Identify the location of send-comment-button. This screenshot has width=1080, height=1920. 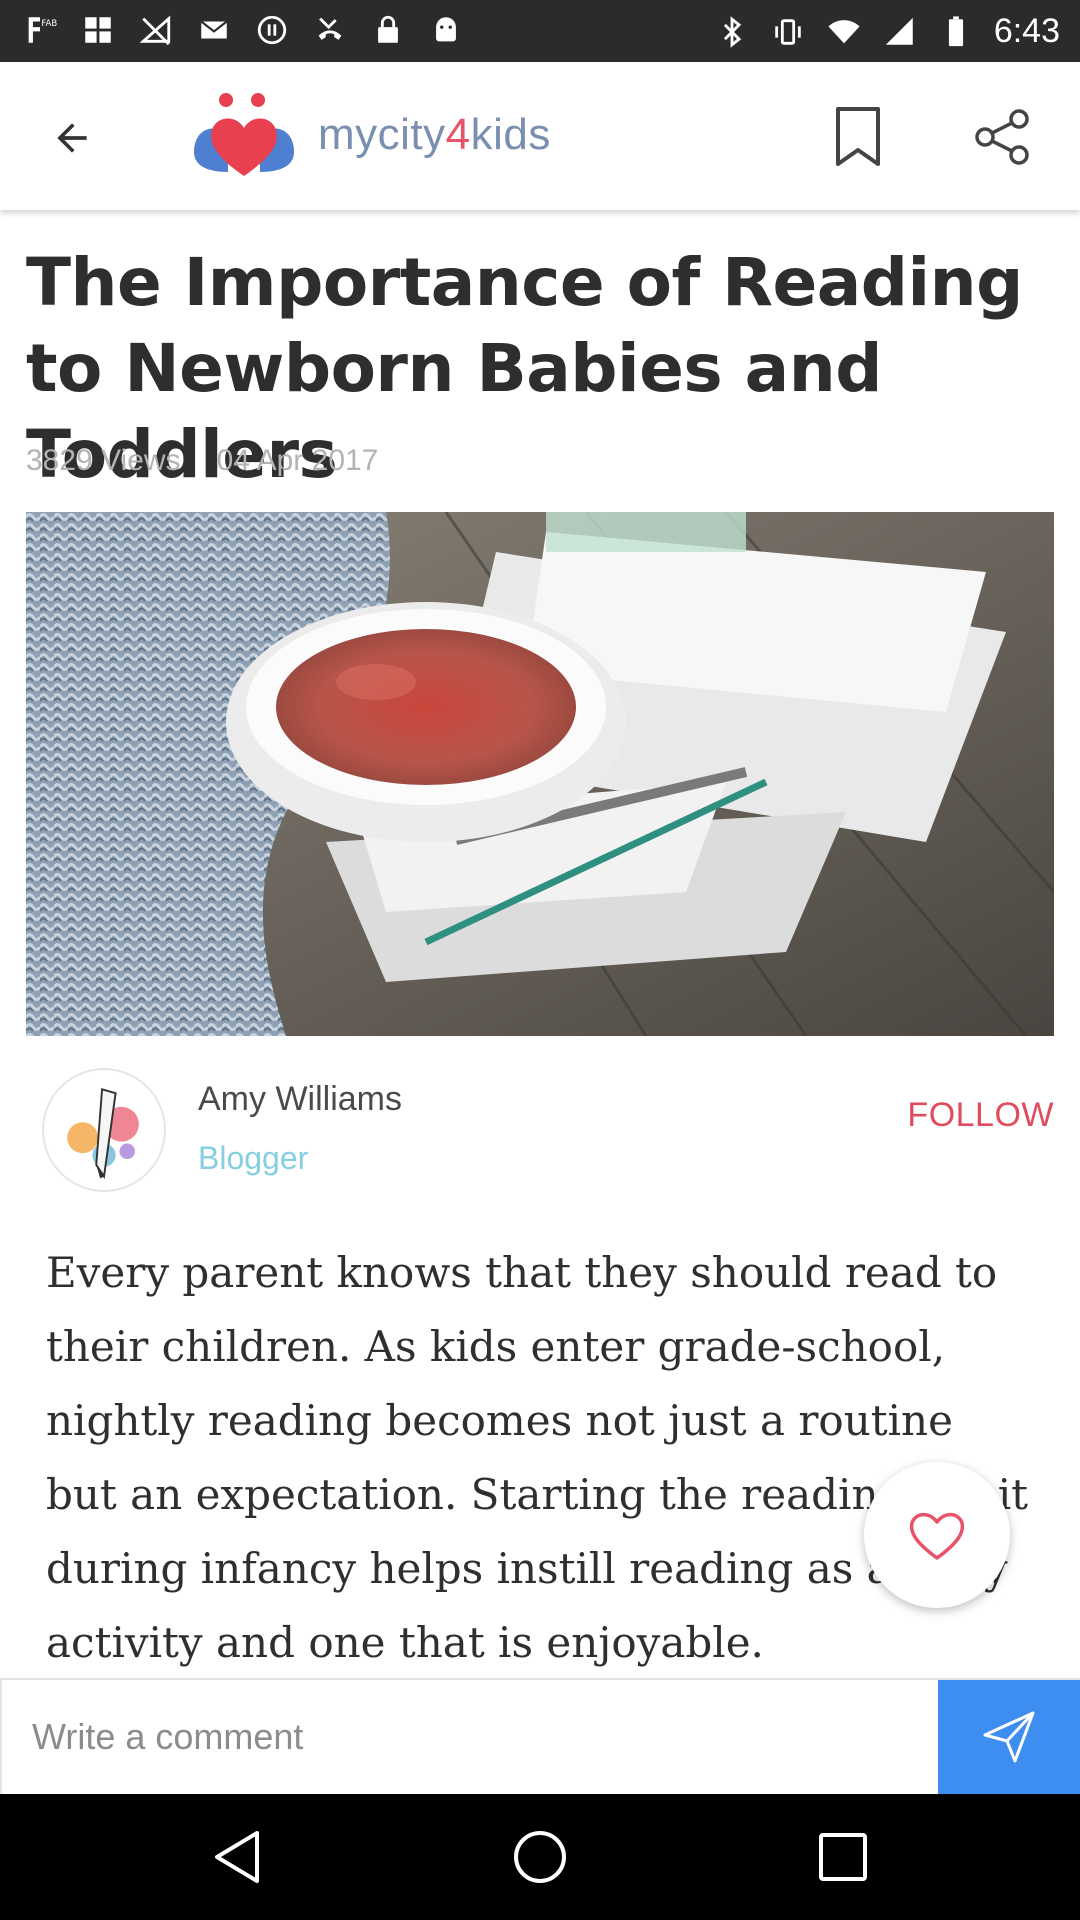
(1009, 1737).